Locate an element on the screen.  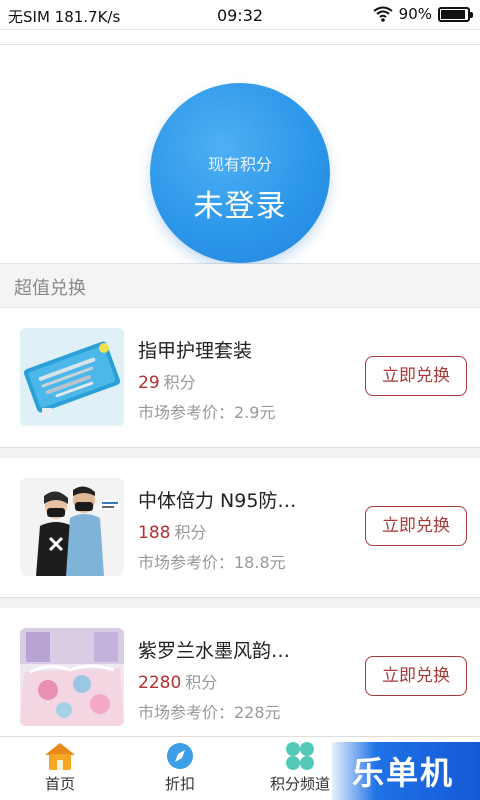
product-image-bedding is located at coordinates (72, 677).